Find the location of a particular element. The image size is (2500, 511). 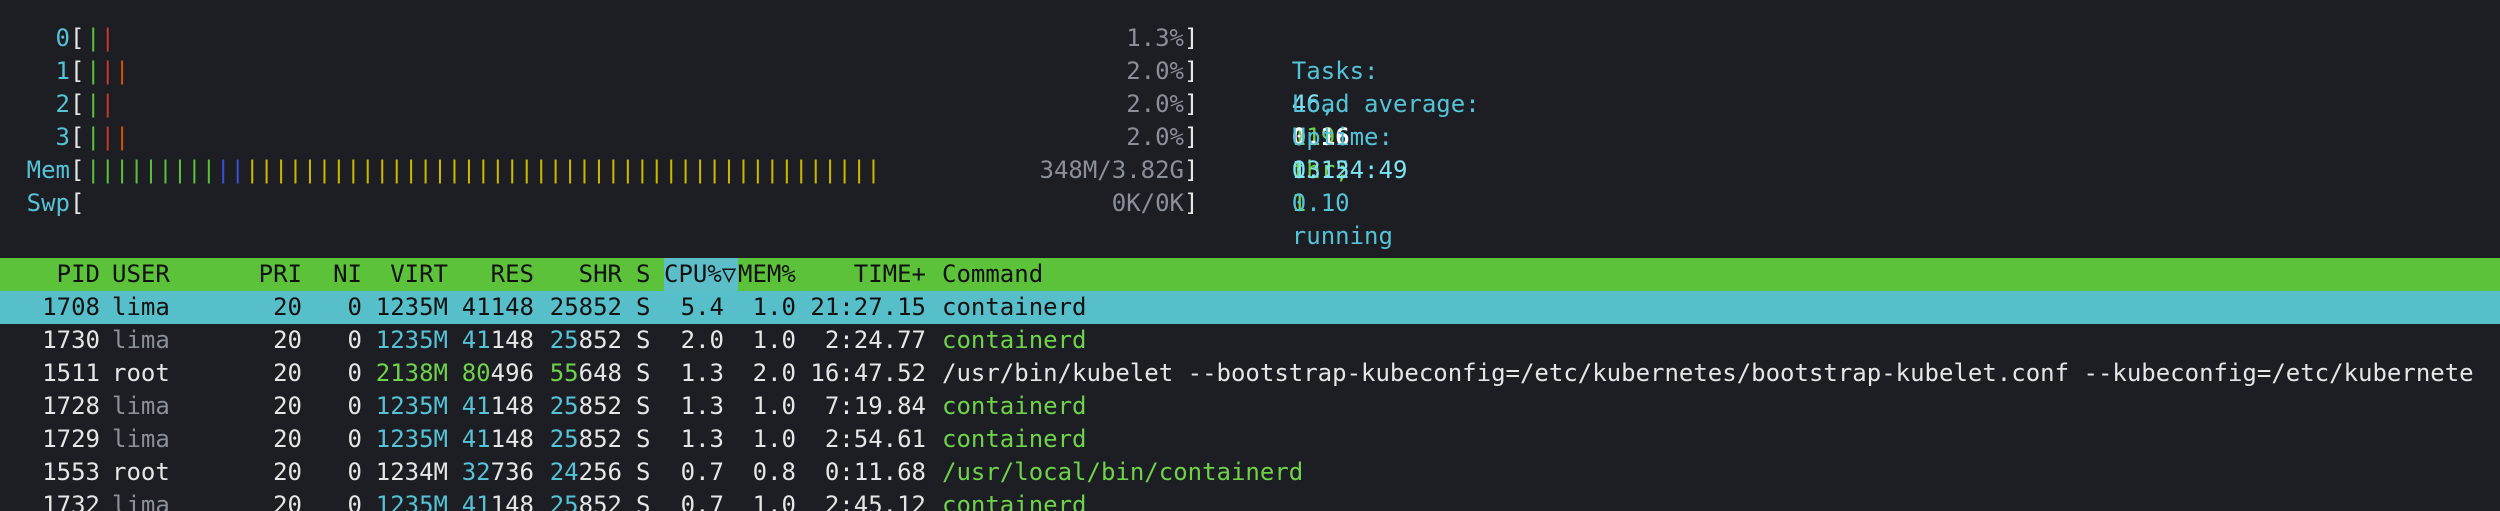

col-pri: PRI is located at coordinates (271, 274).